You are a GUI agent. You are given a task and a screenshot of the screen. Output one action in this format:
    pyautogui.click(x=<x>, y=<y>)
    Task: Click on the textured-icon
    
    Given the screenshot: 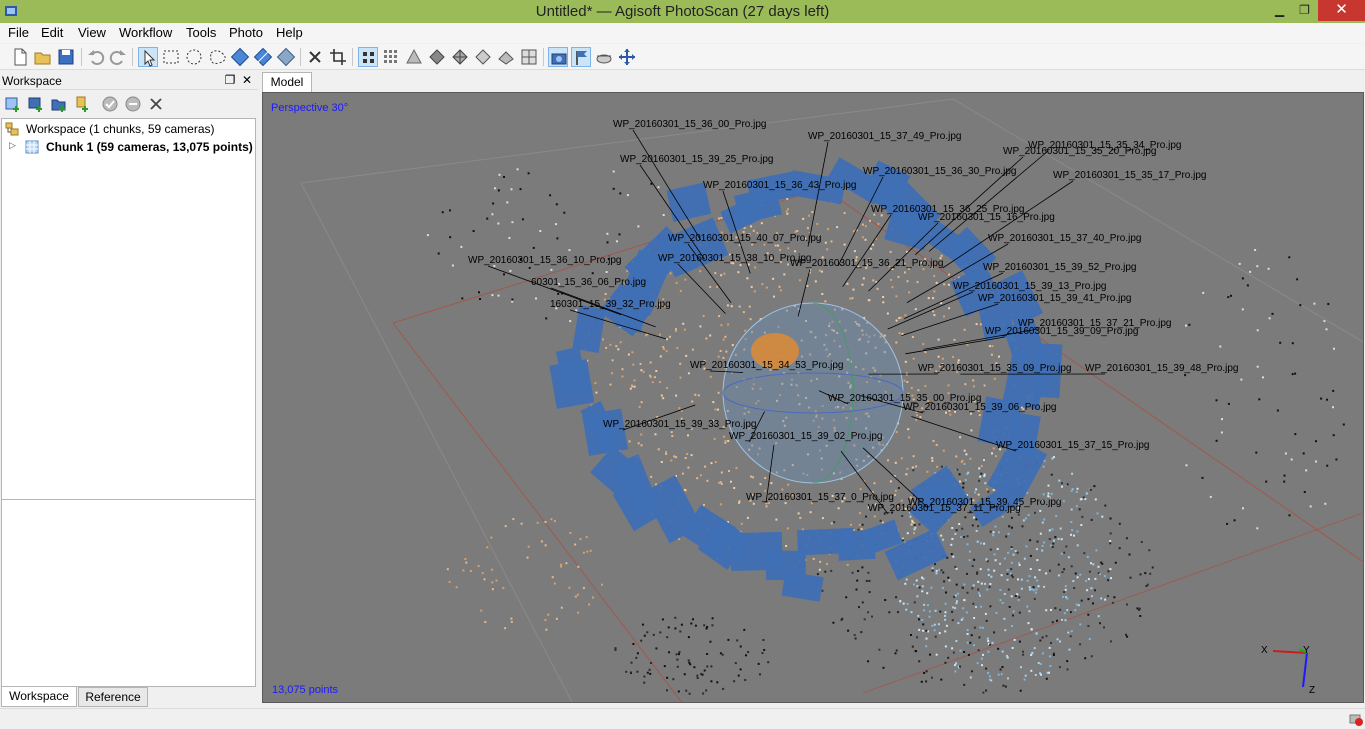 What is the action you would take?
    pyautogui.click(x=483, y=57)
    